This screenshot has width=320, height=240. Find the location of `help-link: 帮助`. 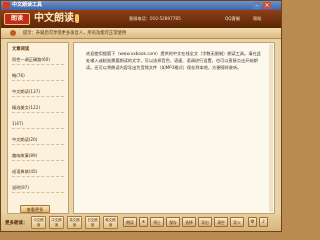

help-link: 帮助 is located at coordinates (257, 19).